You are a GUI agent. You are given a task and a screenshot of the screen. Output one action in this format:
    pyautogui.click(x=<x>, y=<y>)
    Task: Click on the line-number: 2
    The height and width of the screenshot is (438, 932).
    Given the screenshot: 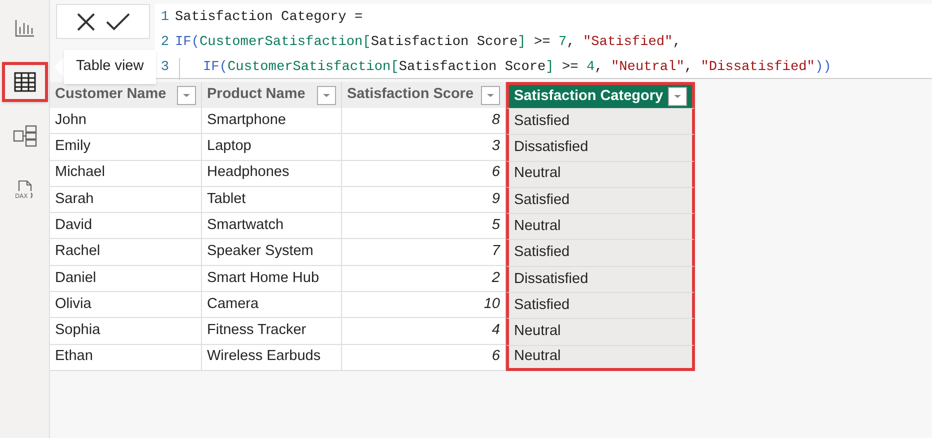 What is the action you would take?
    pyautogui.click(x=165, y=43)
    